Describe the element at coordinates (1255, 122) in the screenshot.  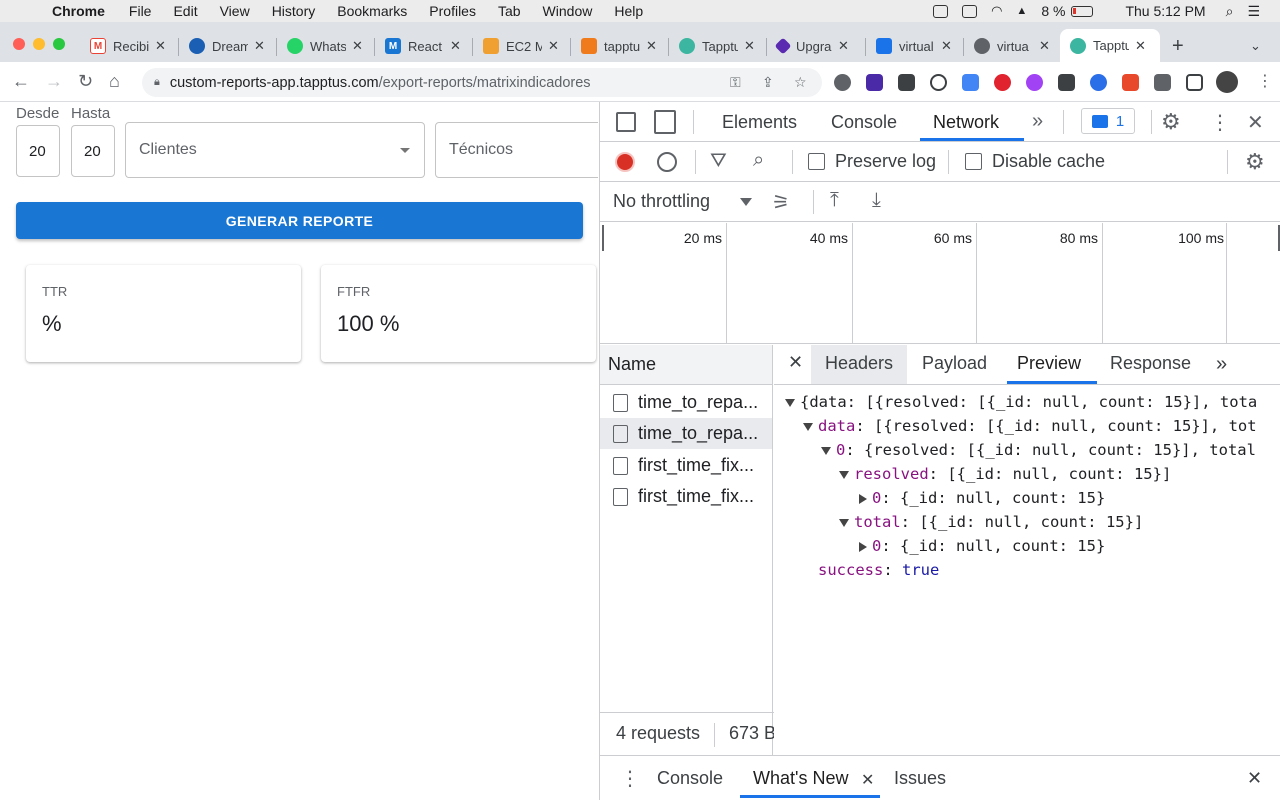
I see `close-devtools-icon: ✕` at that location.